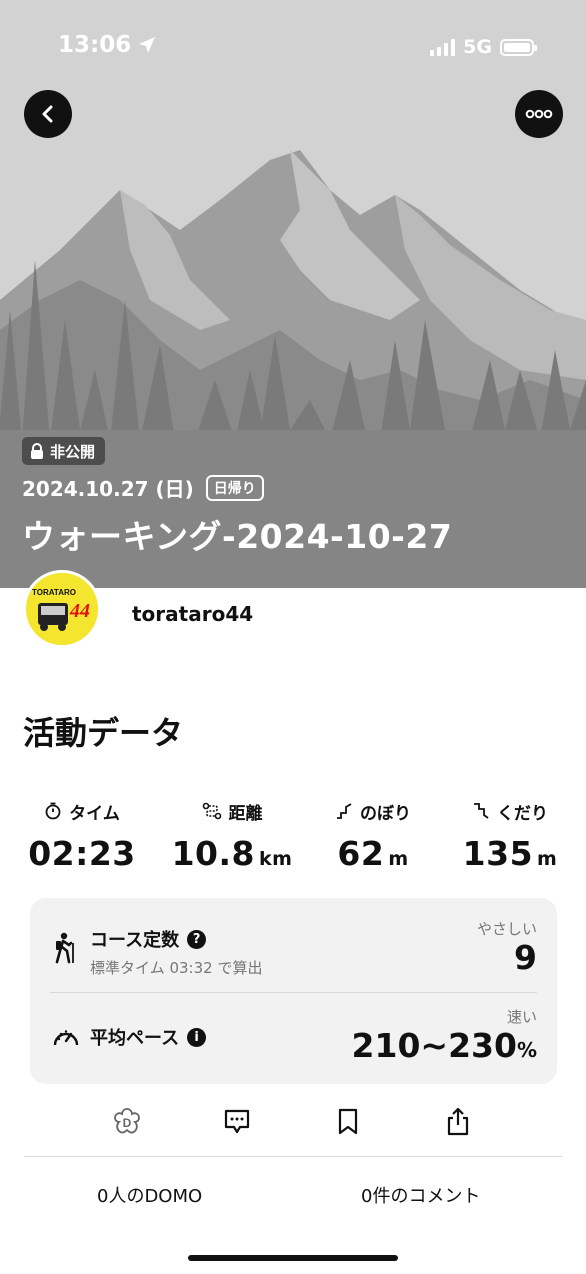 This screenshot has width=586, height=1274. I want to click on stat-label: 距離, so click(245, 813).